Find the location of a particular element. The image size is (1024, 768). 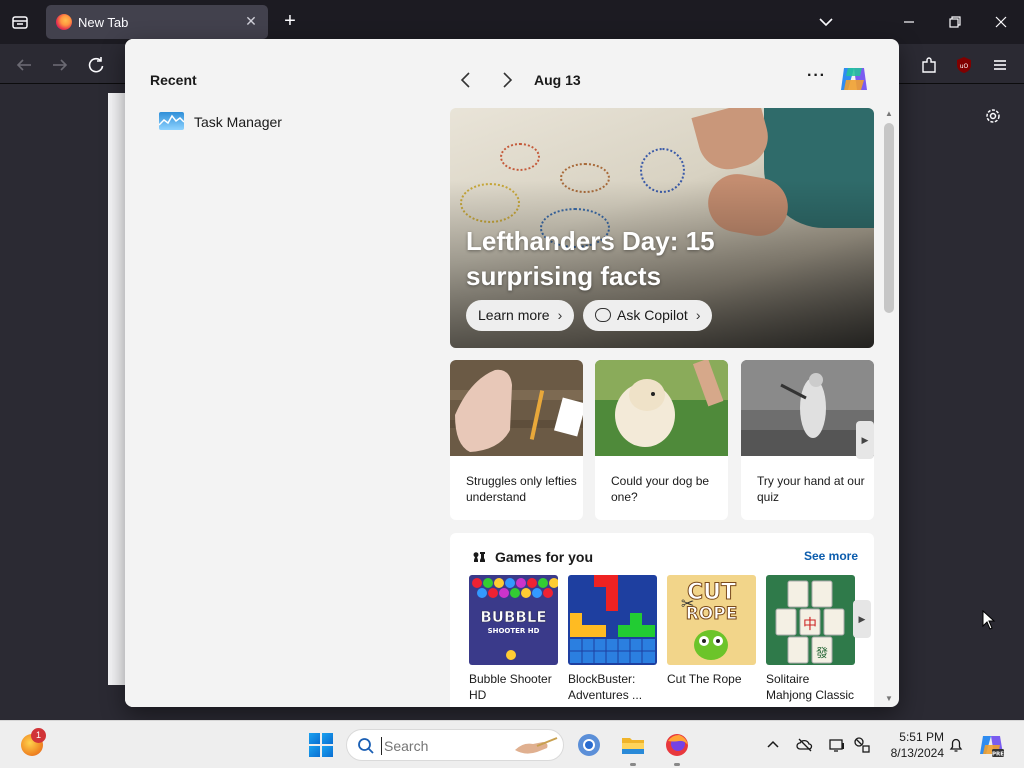

browser-tab: New Tab ✕ is located at coordinates (157, 22).